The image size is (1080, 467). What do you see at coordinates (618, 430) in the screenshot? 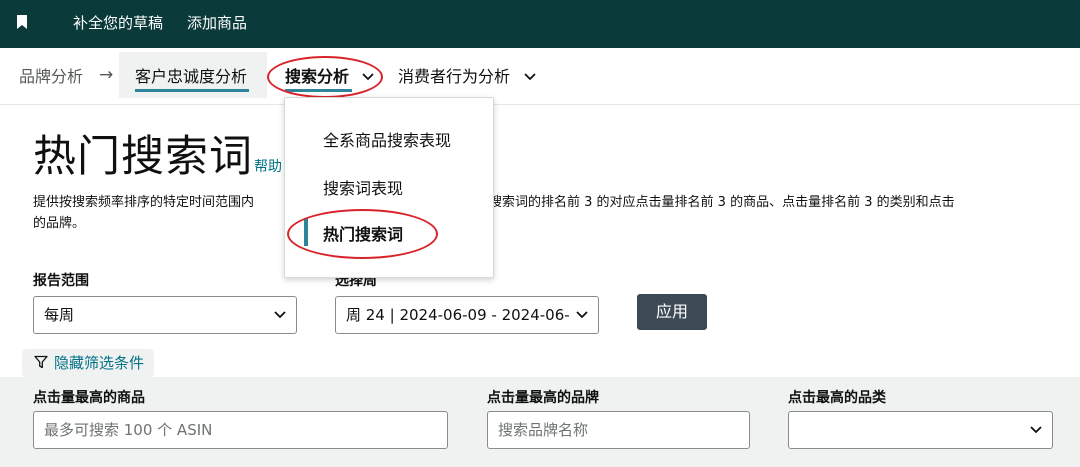
I see `top-brand-input: 搜索品牌名称` at bounding box center [618, 430].